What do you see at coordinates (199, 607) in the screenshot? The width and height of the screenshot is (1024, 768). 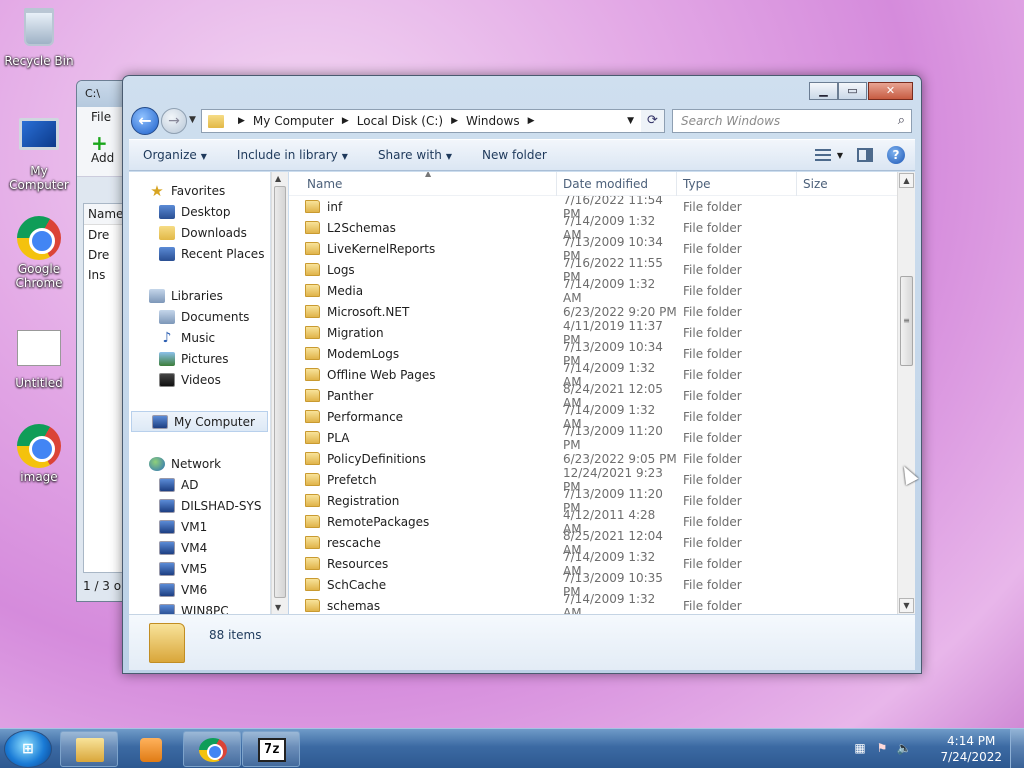 I see `nav-network-win8pc: WIN8PC` at bounding box center [199, 607].